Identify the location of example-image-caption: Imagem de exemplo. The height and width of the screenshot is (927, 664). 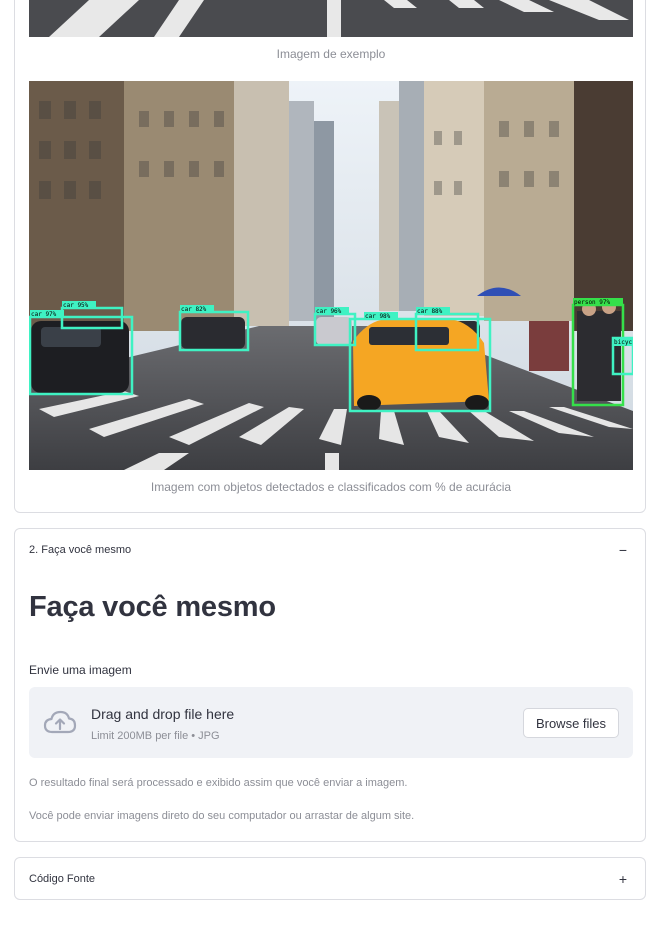
(331, 54).